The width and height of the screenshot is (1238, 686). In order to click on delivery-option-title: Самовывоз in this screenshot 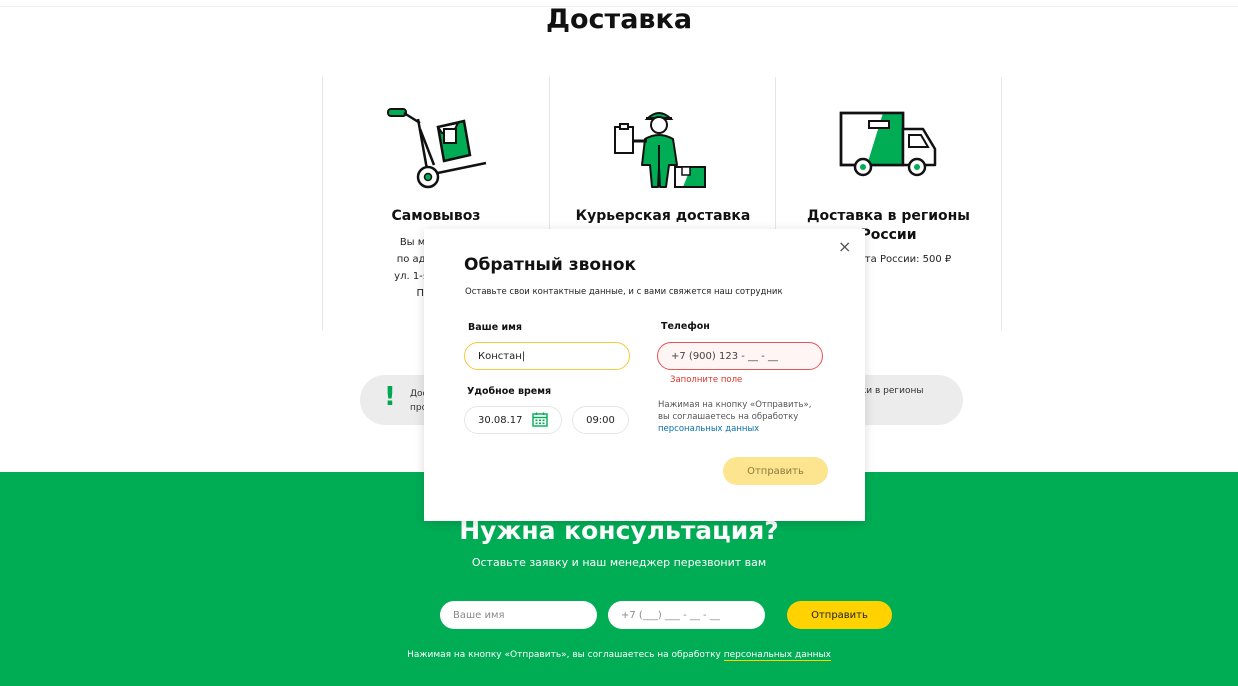, I will do `click(436, 216)`.